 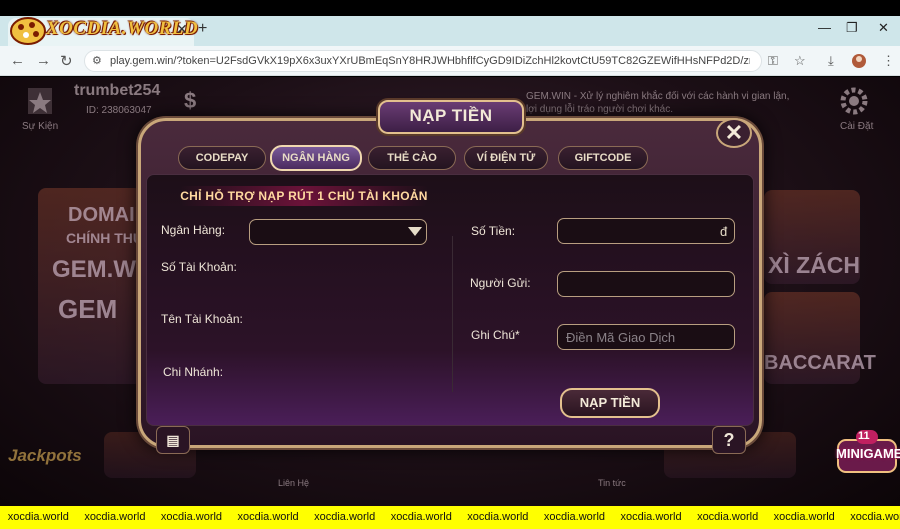 What do you see at coordinates (88, 309) in the screenshot?
I see `promo-line-4: GEM` at bounding box center [88, 309].